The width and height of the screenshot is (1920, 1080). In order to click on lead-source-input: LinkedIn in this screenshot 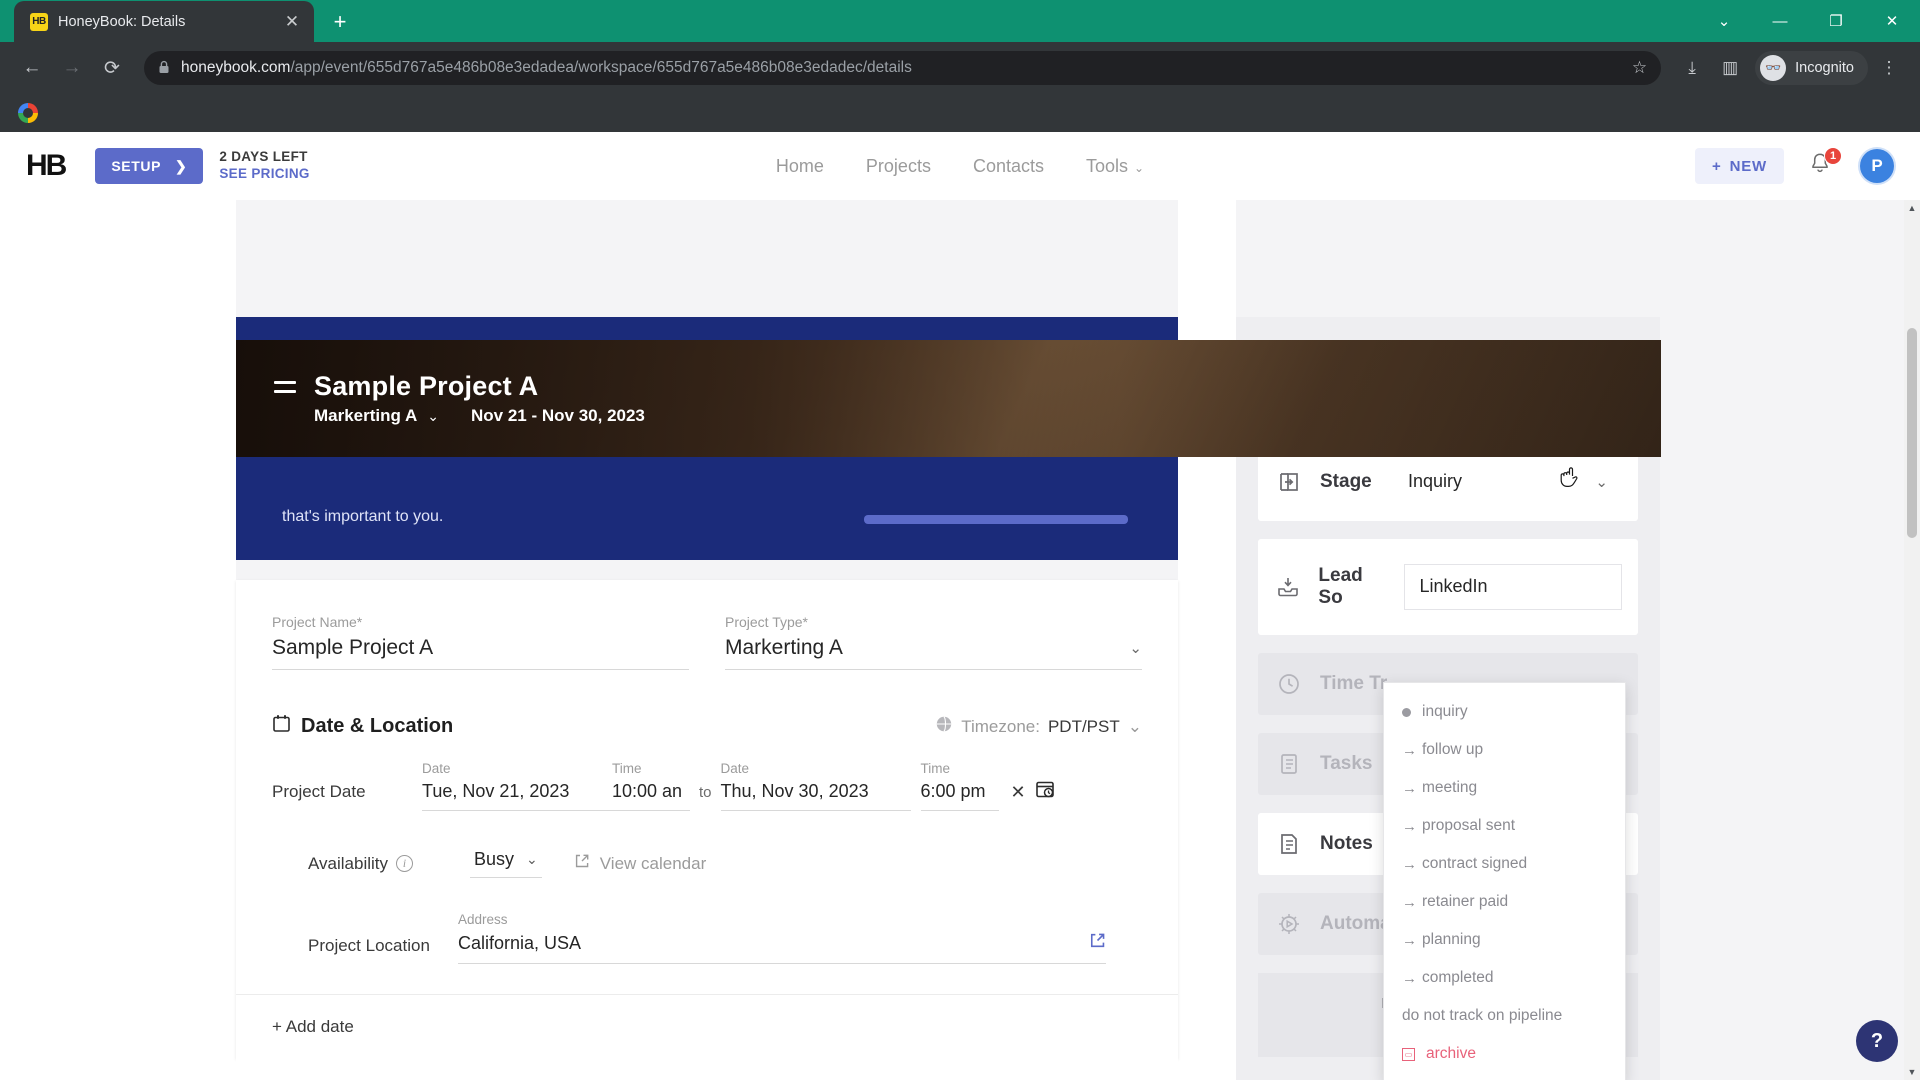, I will do `click(1513, 586)`.